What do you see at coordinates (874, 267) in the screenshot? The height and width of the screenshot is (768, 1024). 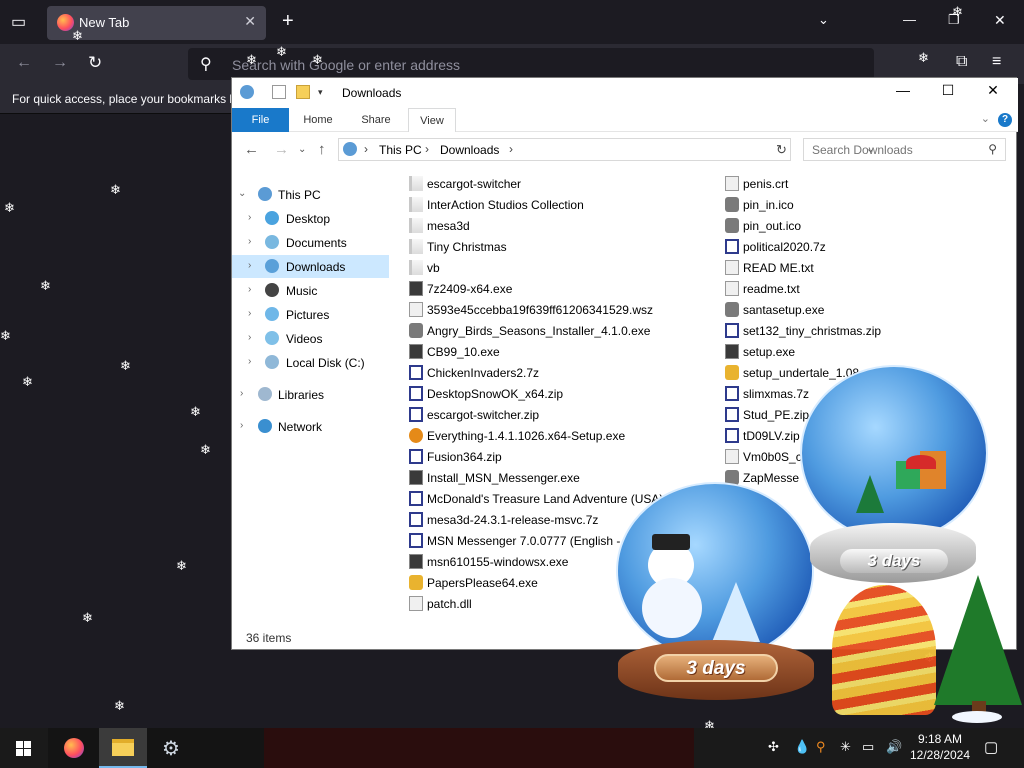 I see `file-item: READ ME.txt` at bounding box center [874, 267].